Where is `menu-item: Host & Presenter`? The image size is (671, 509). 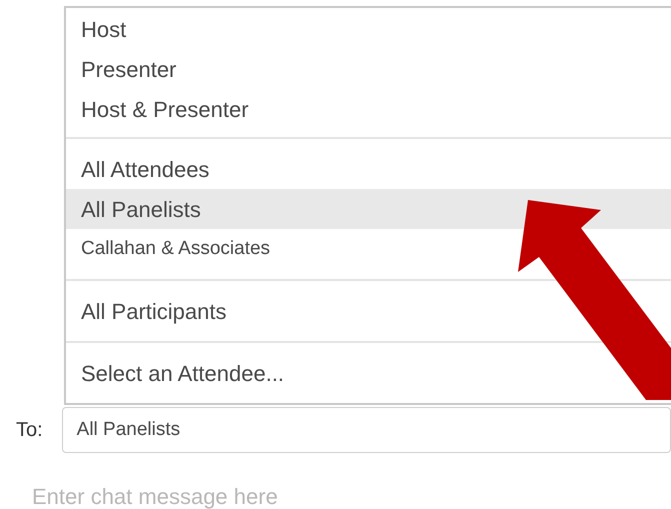 menu-item: Host & Presenter is located at coordinates (368, 109).